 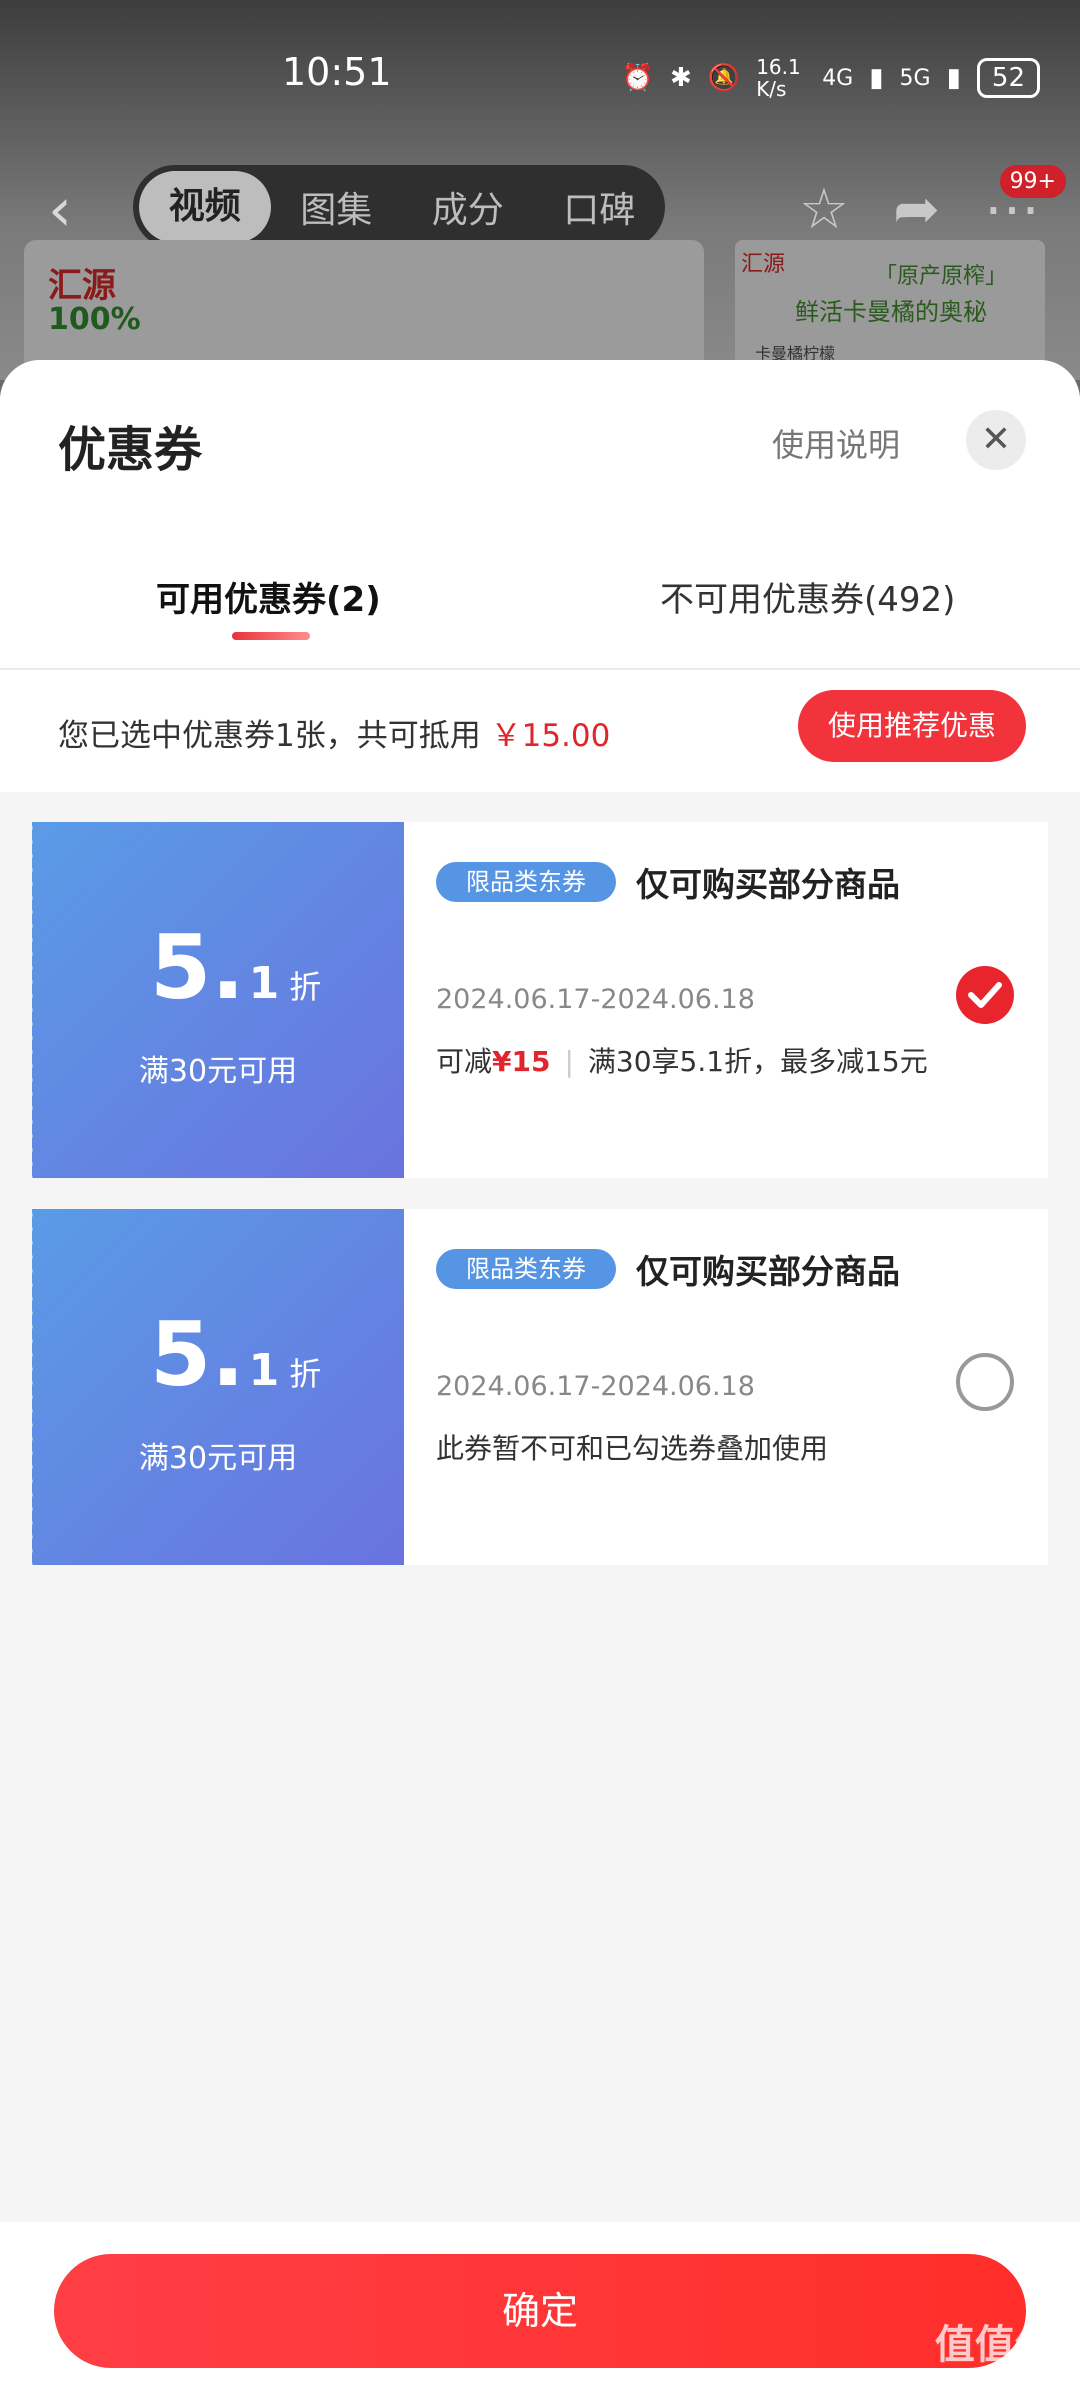 What do you see at coordinates (807, 596) in the screenshot?
I see `tab-unavailable-coupons: 不可用优惠券(492)` at bounding box center [807, 596].